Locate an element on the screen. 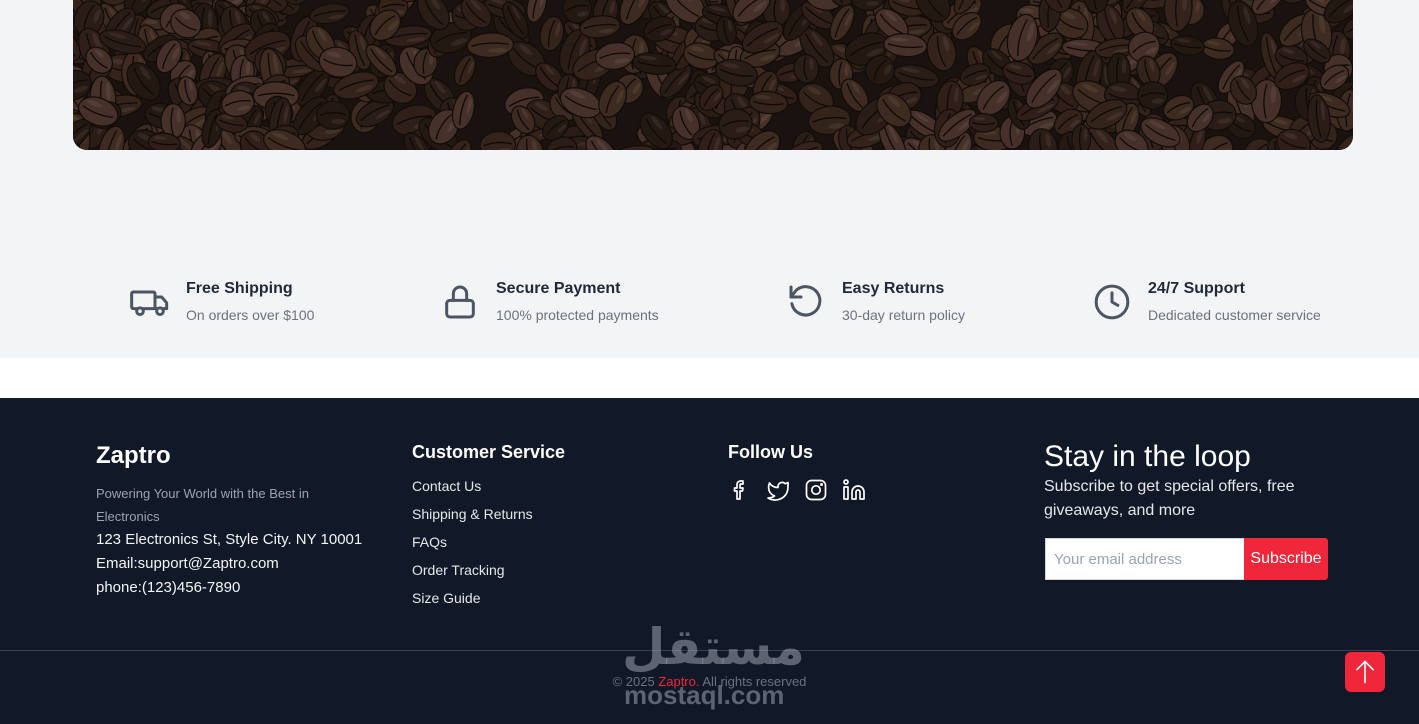 This screenshot has height=724, width=1419. feature-desc: Dedicated customer service is located at coordinates (1234, 315).